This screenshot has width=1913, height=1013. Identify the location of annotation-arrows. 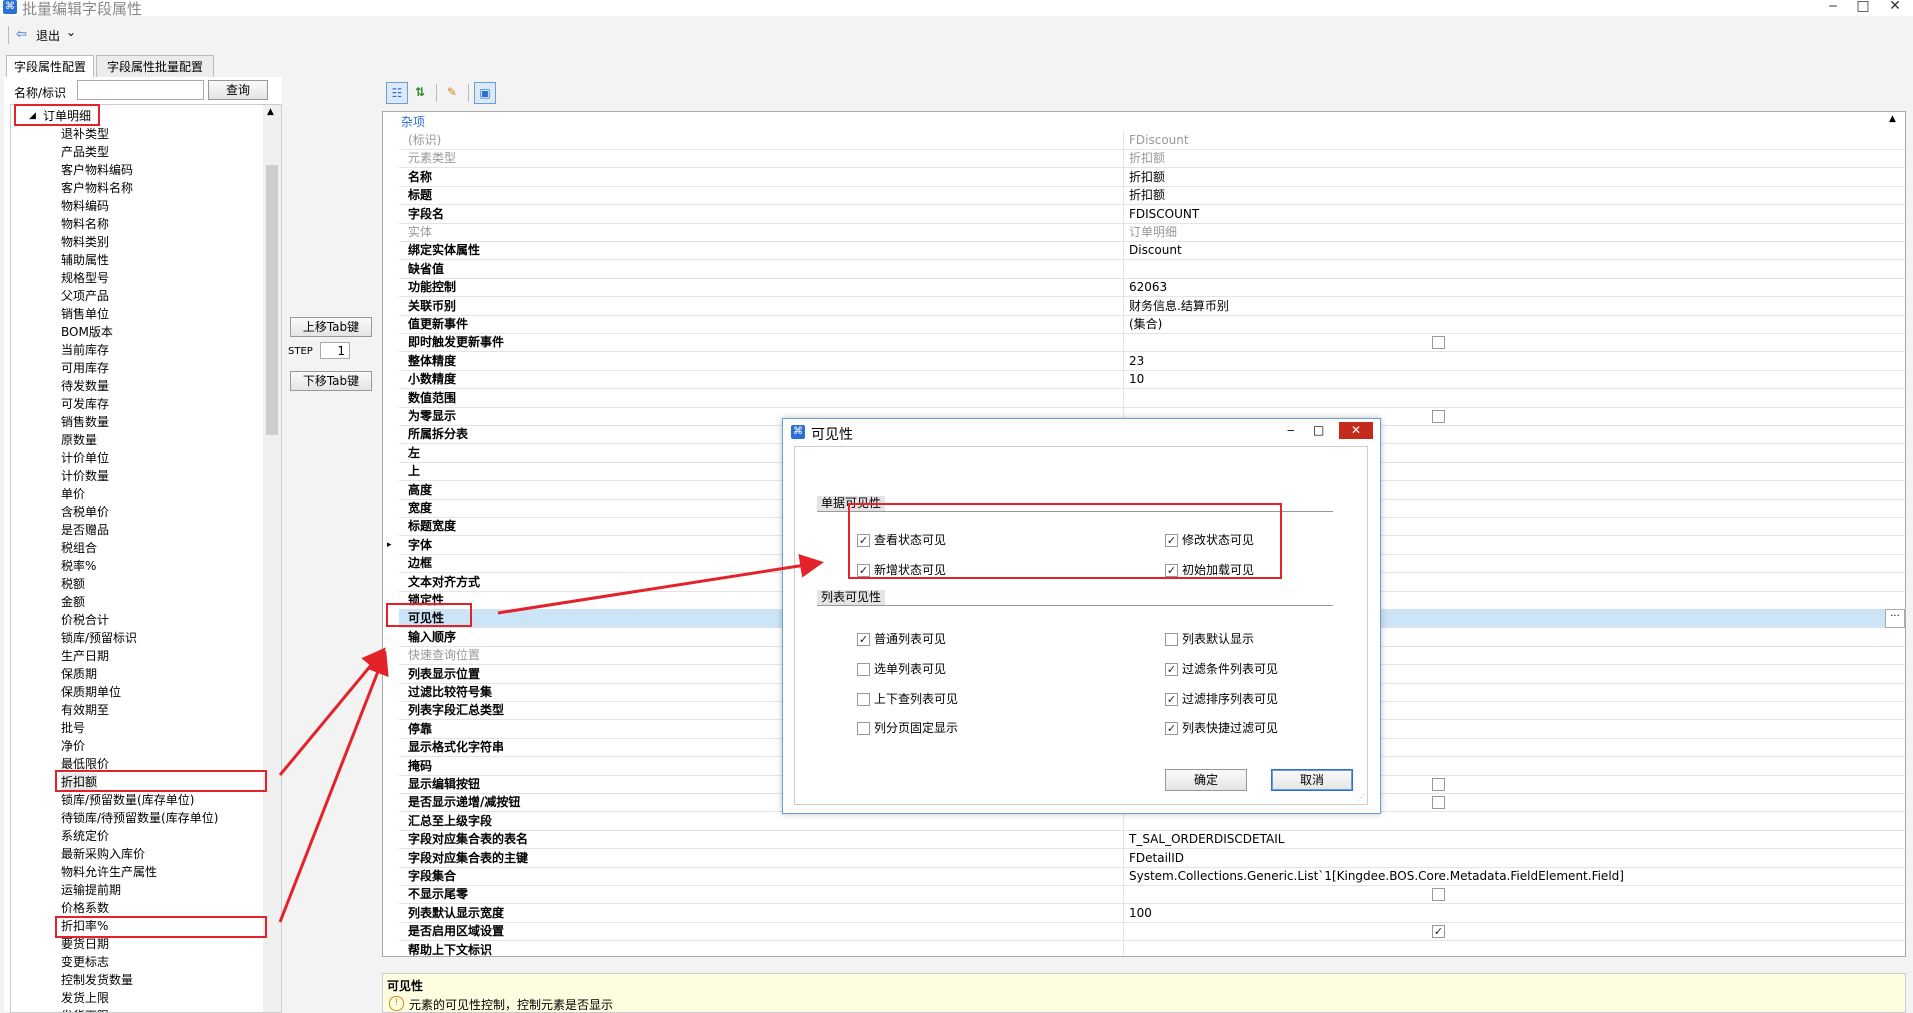
(551, 738).